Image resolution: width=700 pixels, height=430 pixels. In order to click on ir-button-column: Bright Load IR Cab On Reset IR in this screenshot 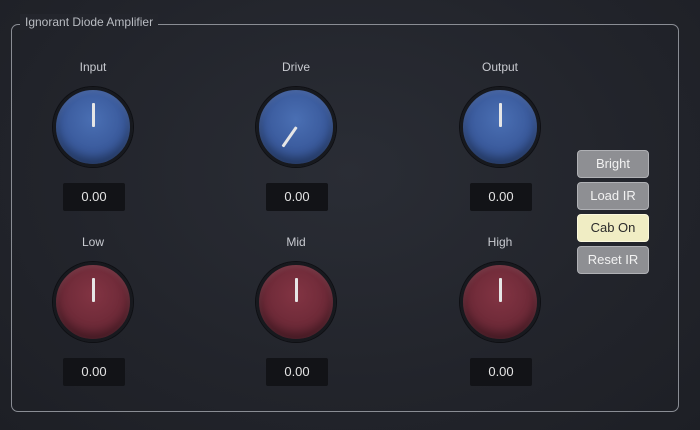, I will do `click(613, 214)`.